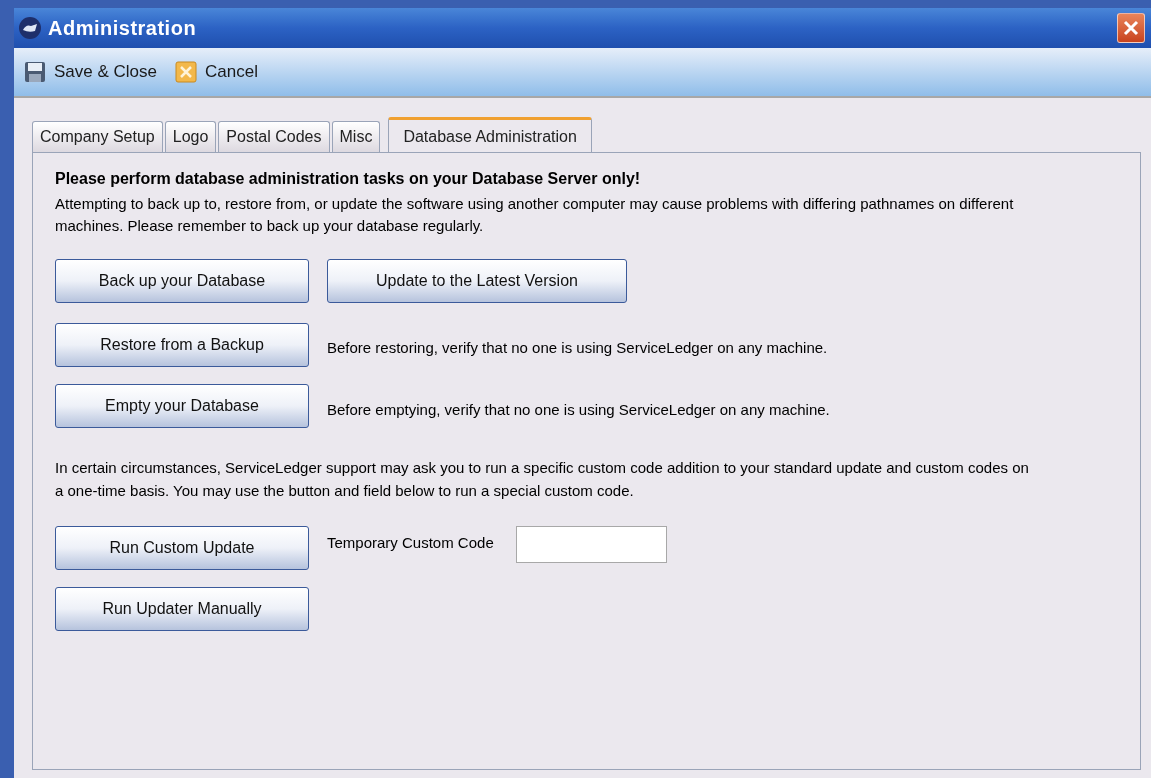 Image resolution: width=1151 pixels, height=778 pixels. What do you see at coordinates (490, 135) in the screenshot?
I see `tab: Database Administration` at bounding box center [490, 135].